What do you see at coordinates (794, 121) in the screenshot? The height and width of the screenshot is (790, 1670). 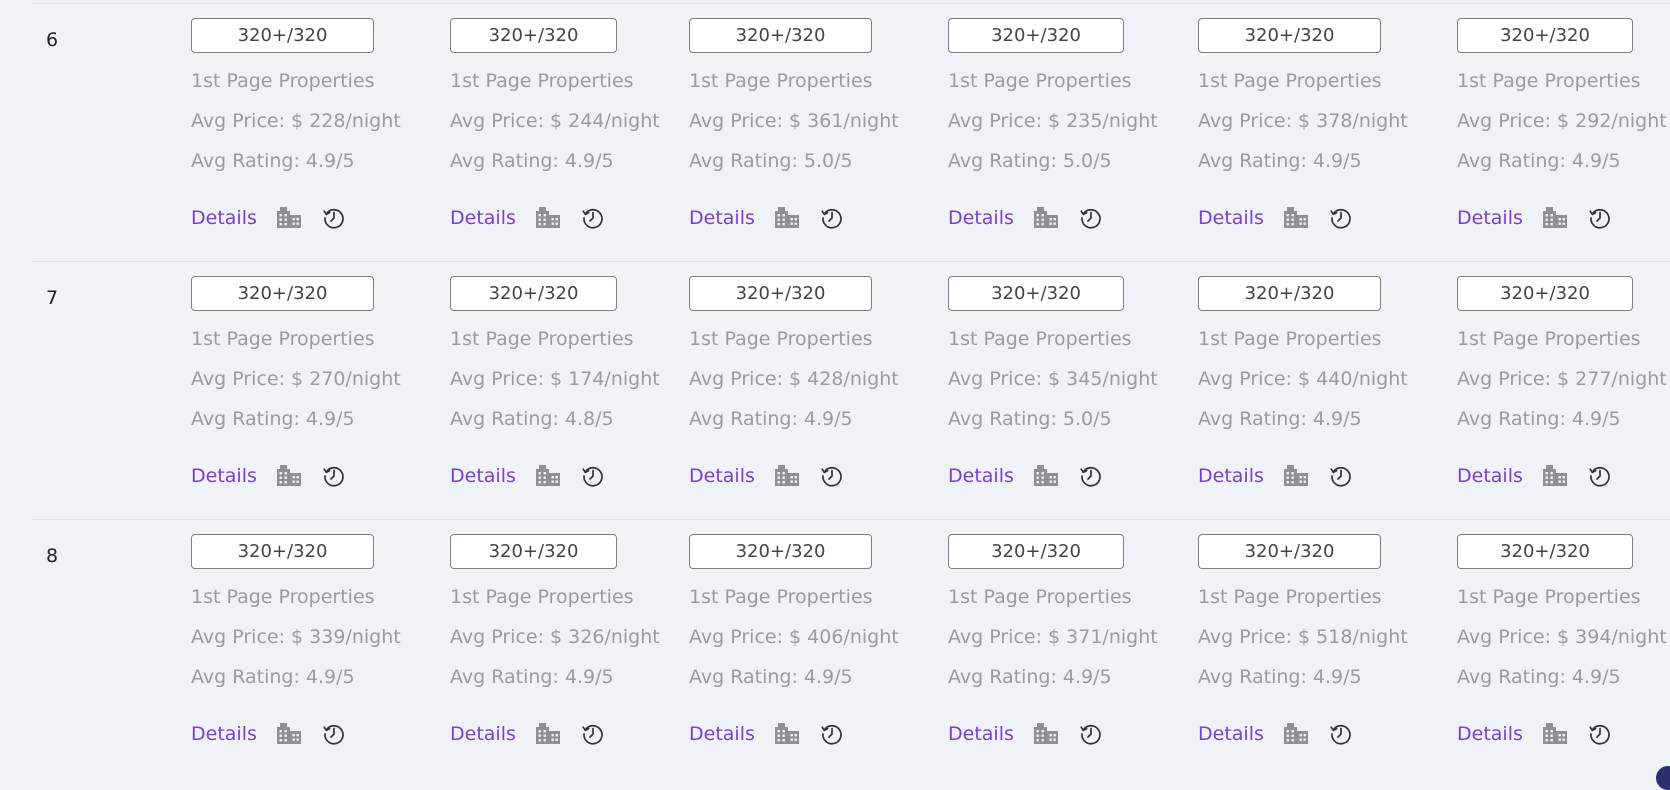 I see `avg-price-text: Avg Price: $ 361/night` at bounding box center [794, 121].